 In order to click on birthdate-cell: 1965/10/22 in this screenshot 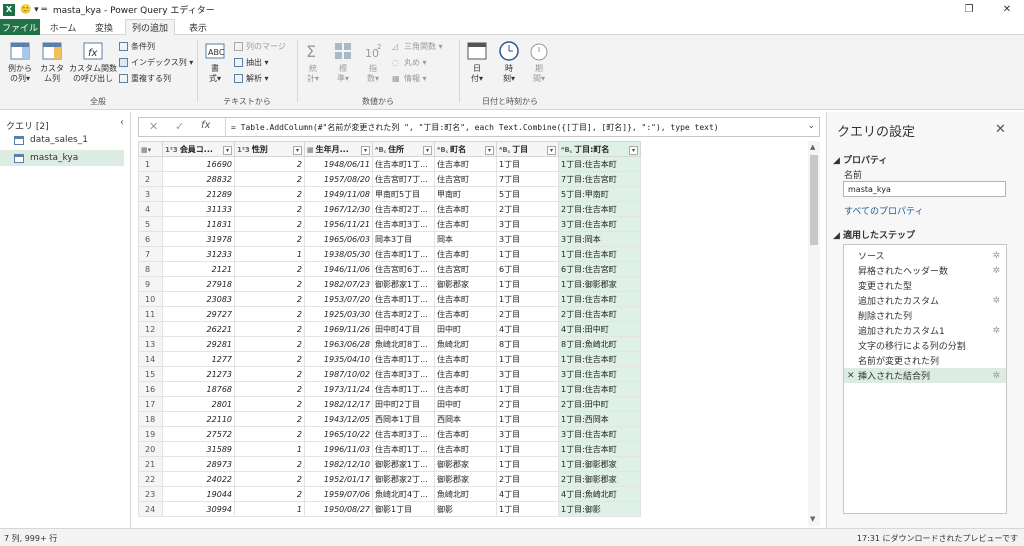, I will do `click(338, 434)`.